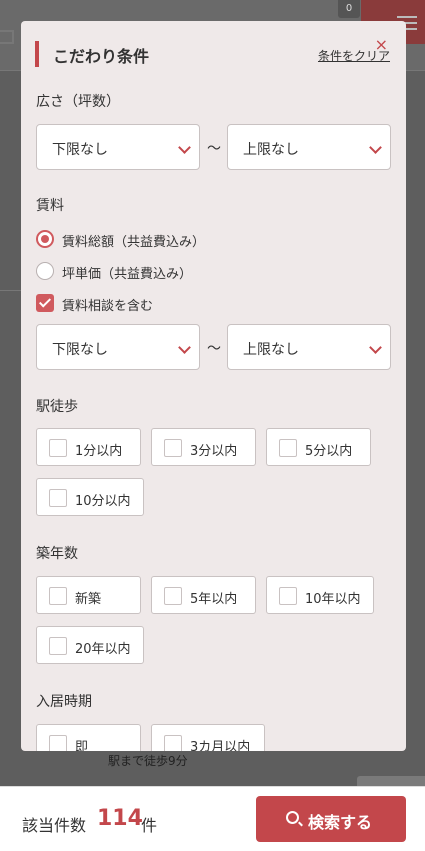 This screenshot has width=425, height=851. I want to click on age-option-label: 新築, so click(88, 599).